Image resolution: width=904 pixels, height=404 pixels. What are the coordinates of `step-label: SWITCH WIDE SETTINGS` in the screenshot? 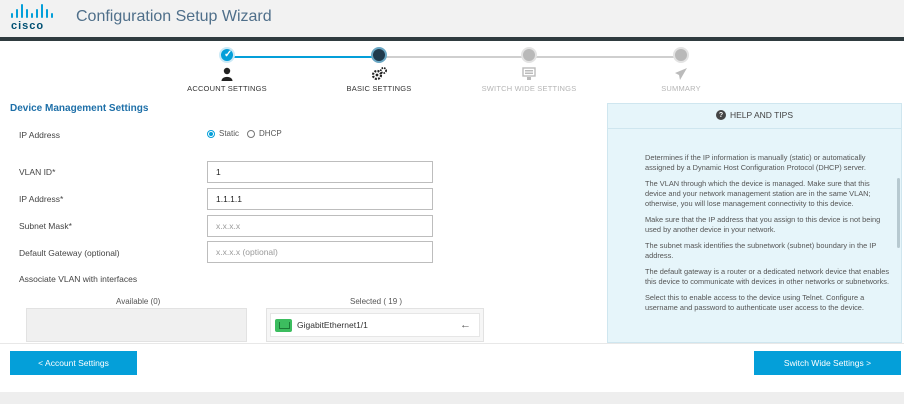 It's located at (529, 88).